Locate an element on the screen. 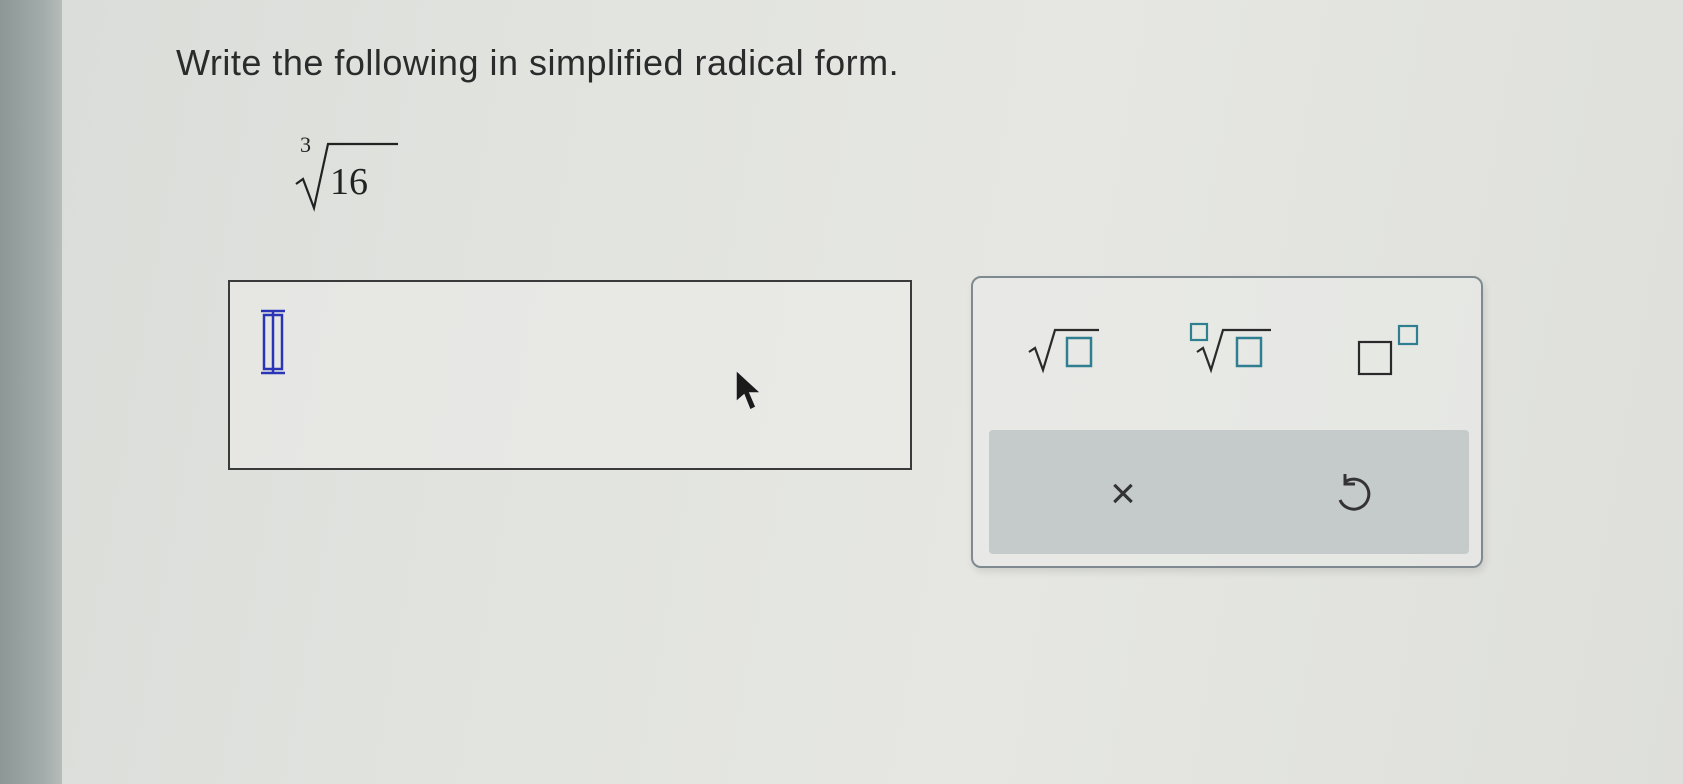  nth-root-icon is located at coordinates (1230, 348).